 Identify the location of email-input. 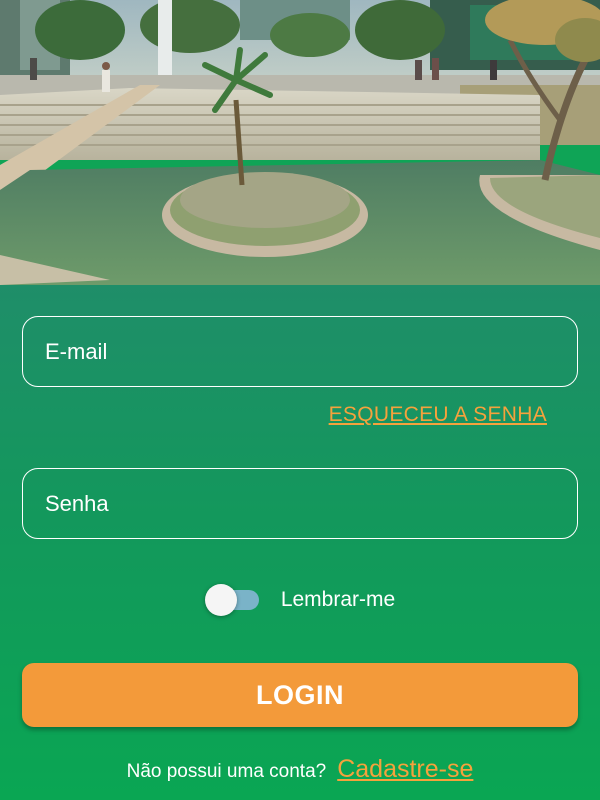
(311, 351).